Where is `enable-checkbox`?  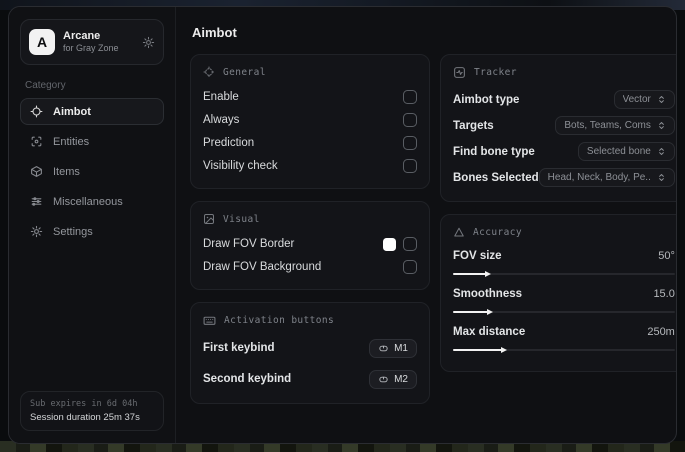
enable-checkbox is located at coordinates (410, 97).